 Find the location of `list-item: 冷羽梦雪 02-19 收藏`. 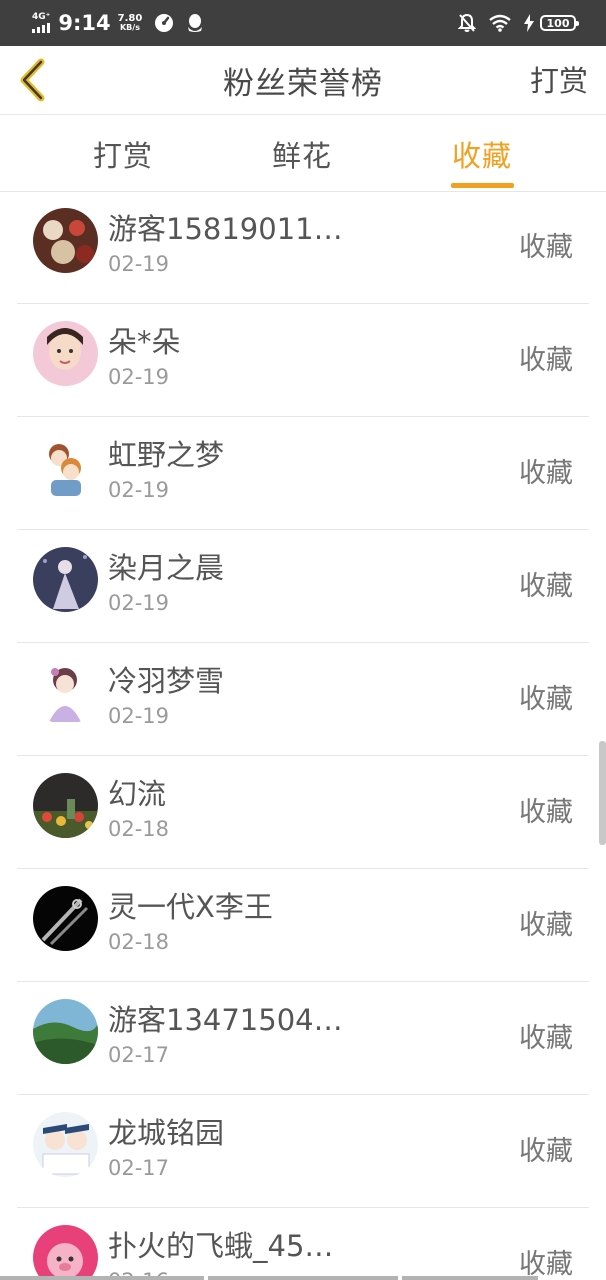

list-item: 冷羽梦雪 02-19 收藏 is located at coordinates (303, 699).